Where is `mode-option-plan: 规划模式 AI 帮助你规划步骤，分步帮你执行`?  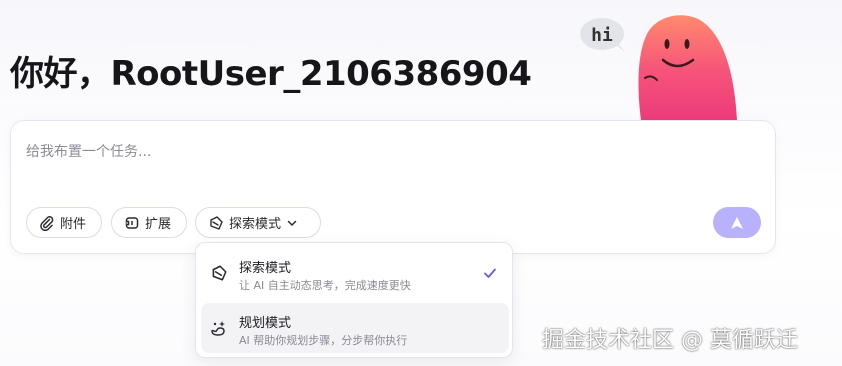 mode-option-plan: 规划模式 AI 帮助你规划步骤，分步帮你执行 is located at coordinates (355, 328).